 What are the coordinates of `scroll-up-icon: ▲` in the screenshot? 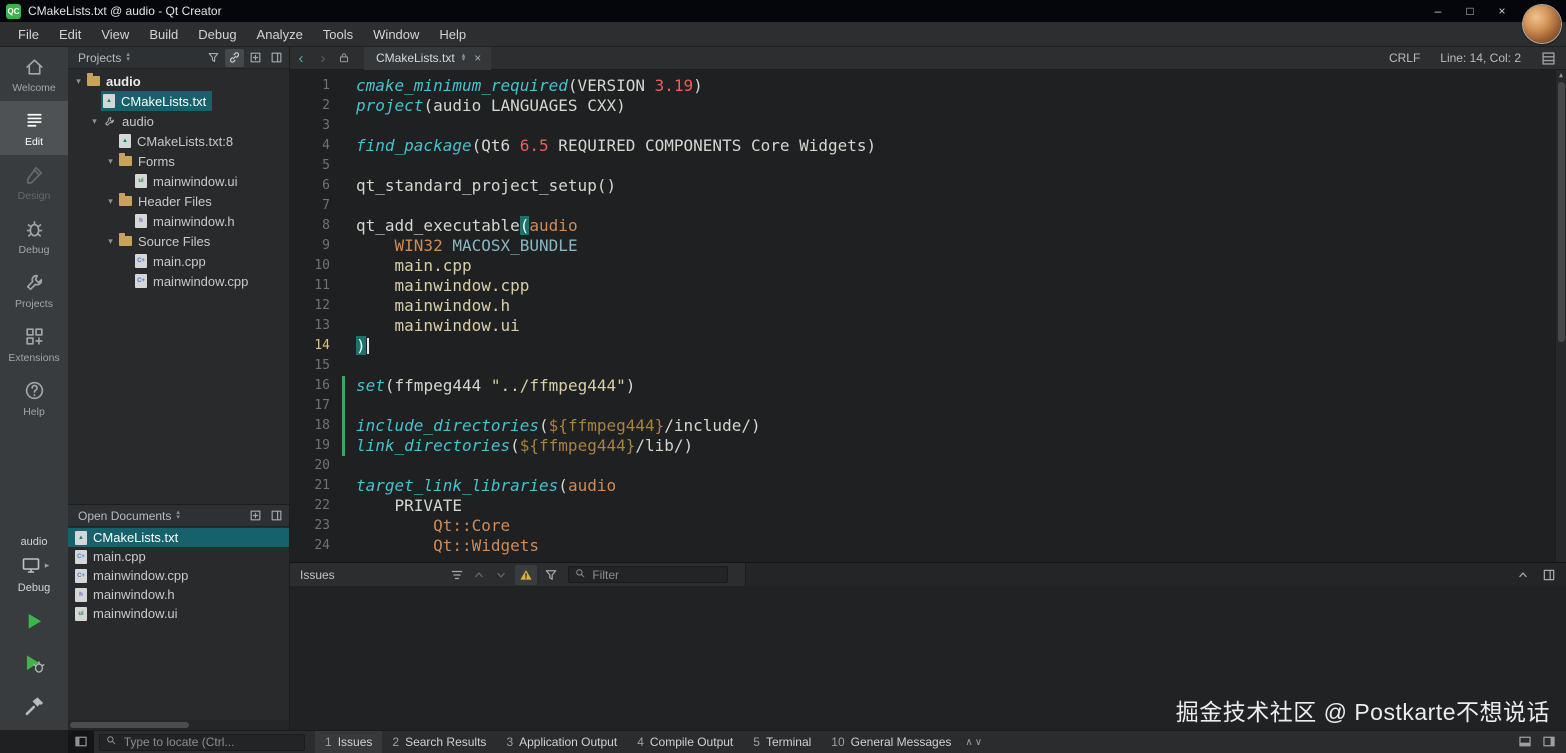 It's located at (1561, 75).